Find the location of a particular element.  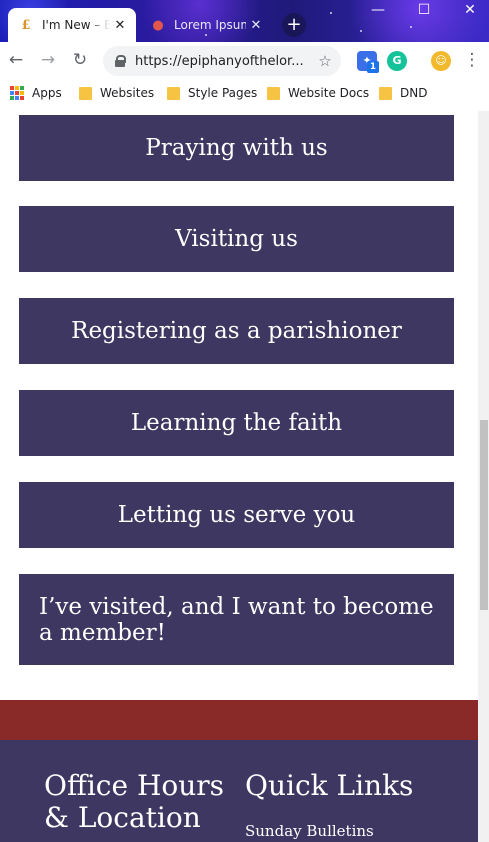

bookmark-dnd: DND is located at coordinates (403, 93).